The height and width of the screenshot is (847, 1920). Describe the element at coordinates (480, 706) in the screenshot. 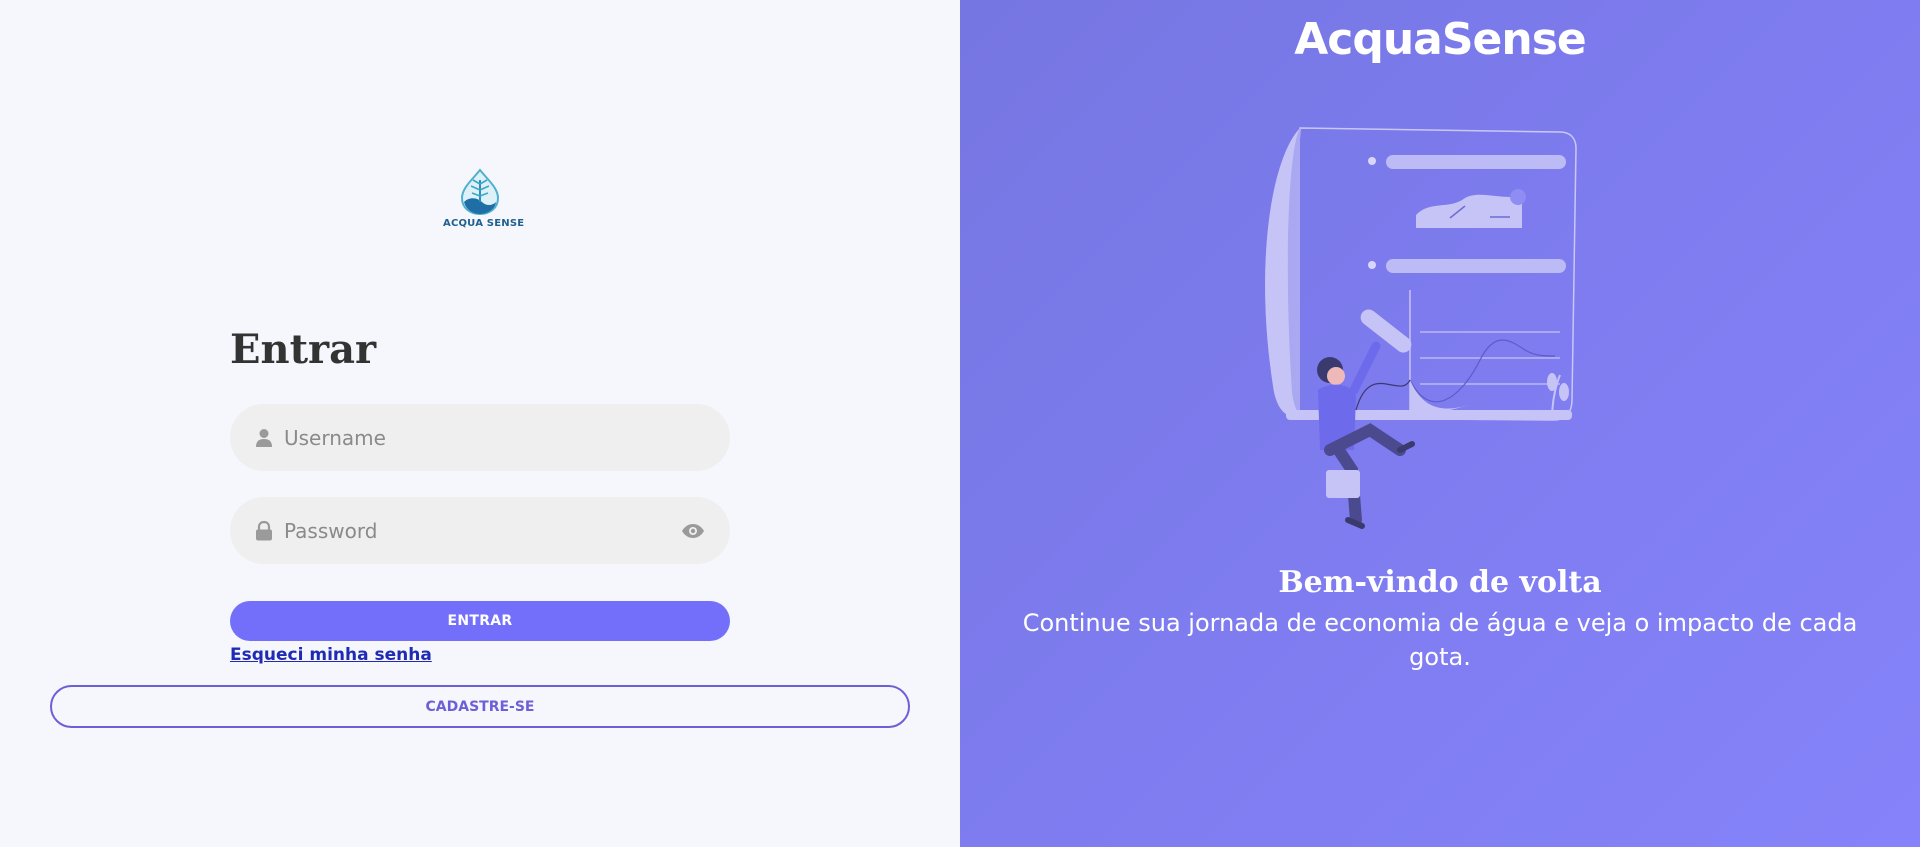

I see `signup-button: CADASTRE-SE` at that location.